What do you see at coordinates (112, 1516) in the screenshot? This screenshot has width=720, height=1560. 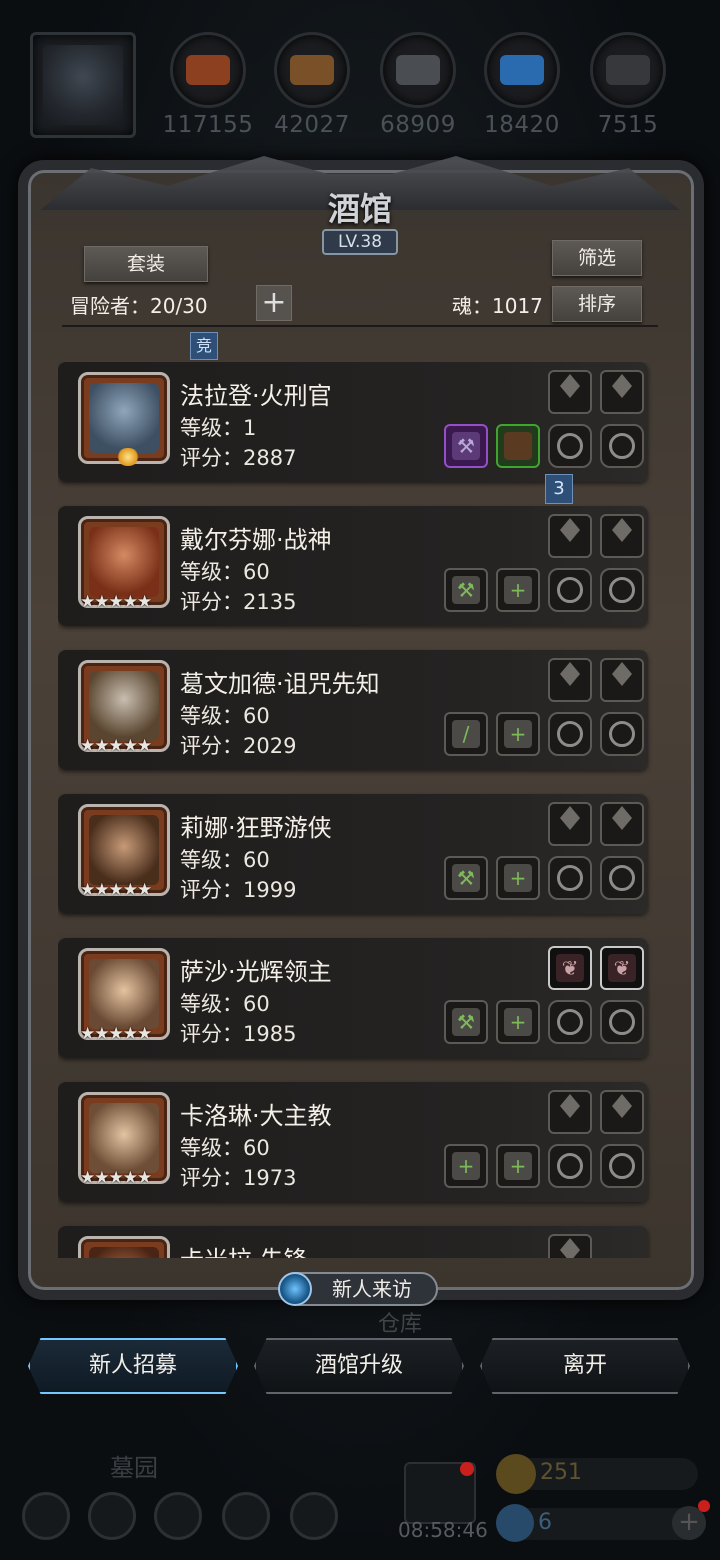 I see `star-icon` at bounding box center [112, 1516].